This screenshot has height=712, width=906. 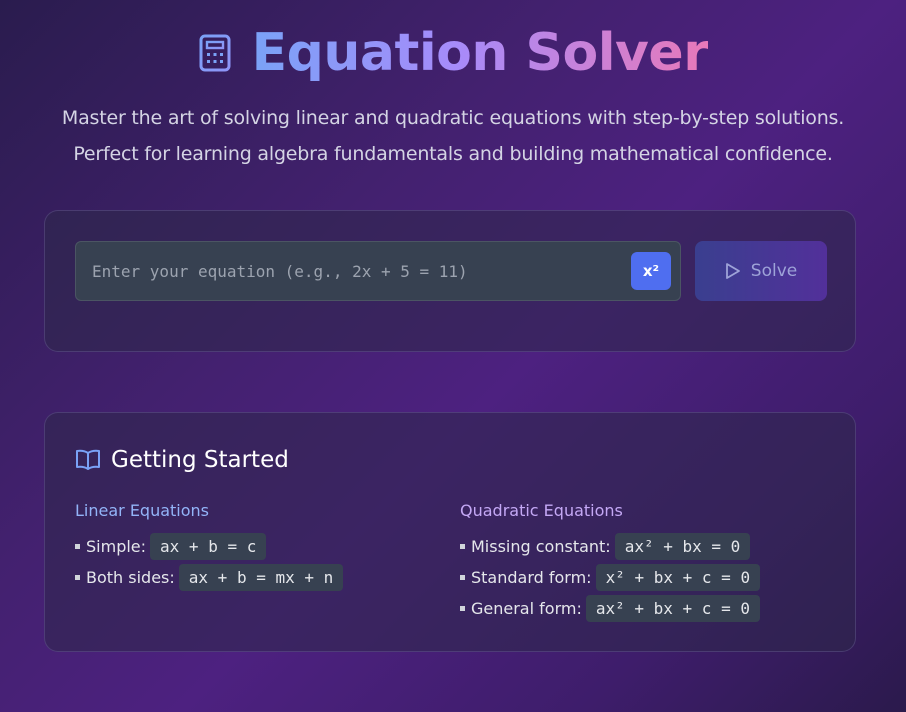 I want to click on example-code: ax + b = mx + n, so click(x=261, y=577).